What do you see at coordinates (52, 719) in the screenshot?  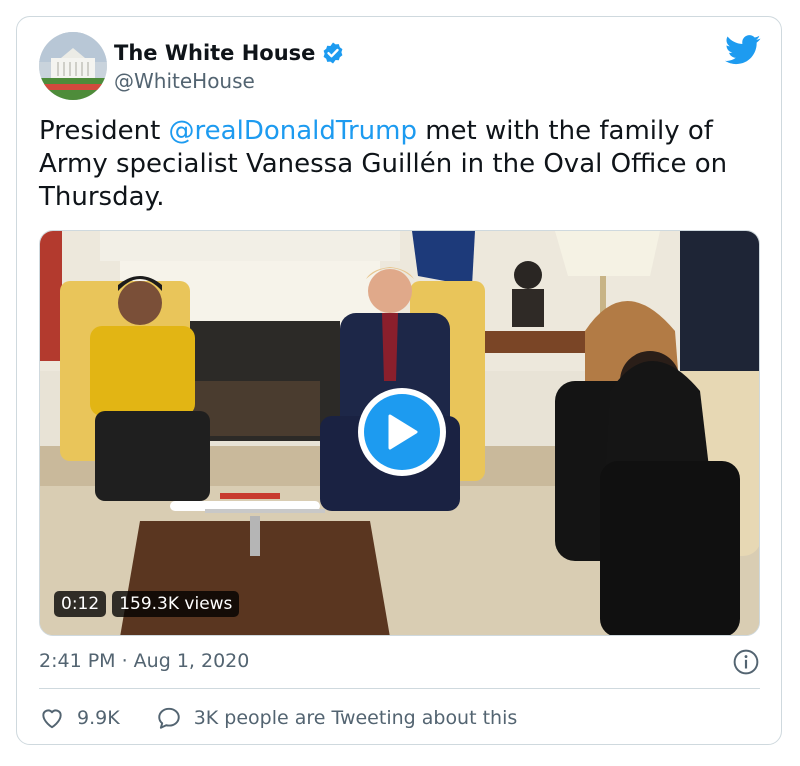 I see `heart-icon` at bounding box center [52, 719].